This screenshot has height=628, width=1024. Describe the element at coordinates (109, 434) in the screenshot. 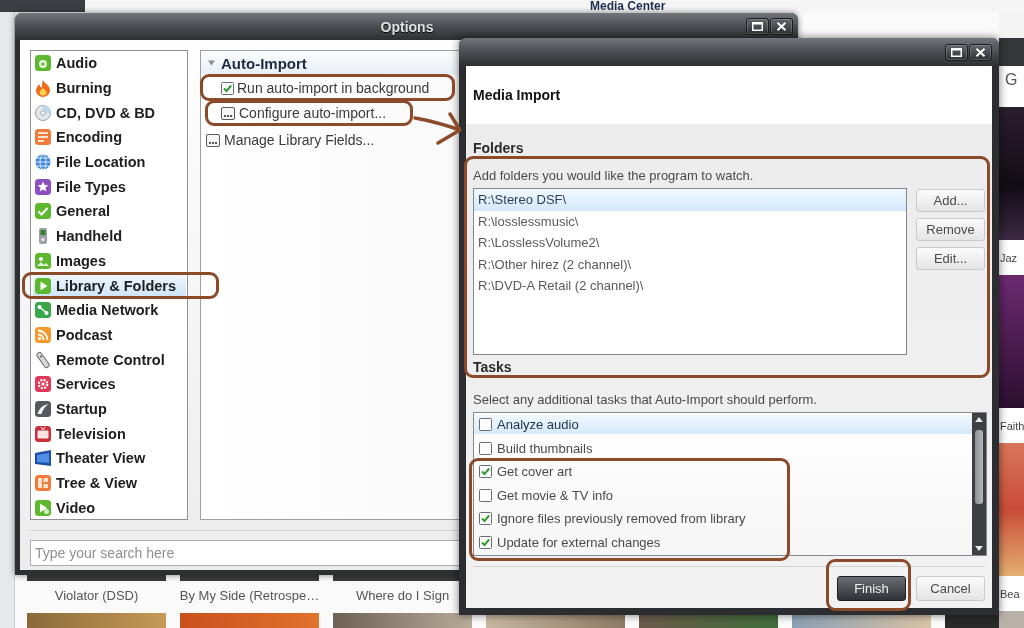

I see `sidebar-item: Television` at that location.